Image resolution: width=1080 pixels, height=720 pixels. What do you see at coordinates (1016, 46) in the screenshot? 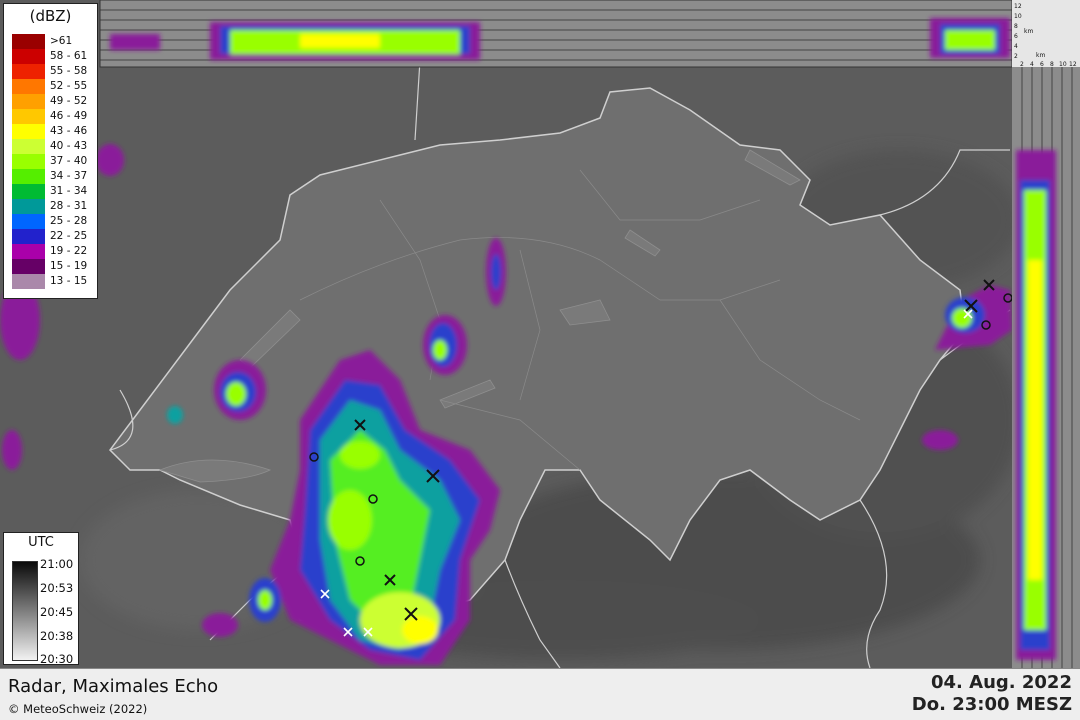
I see `profile-top-km-4: 4` at bounding box center [1016, 46].